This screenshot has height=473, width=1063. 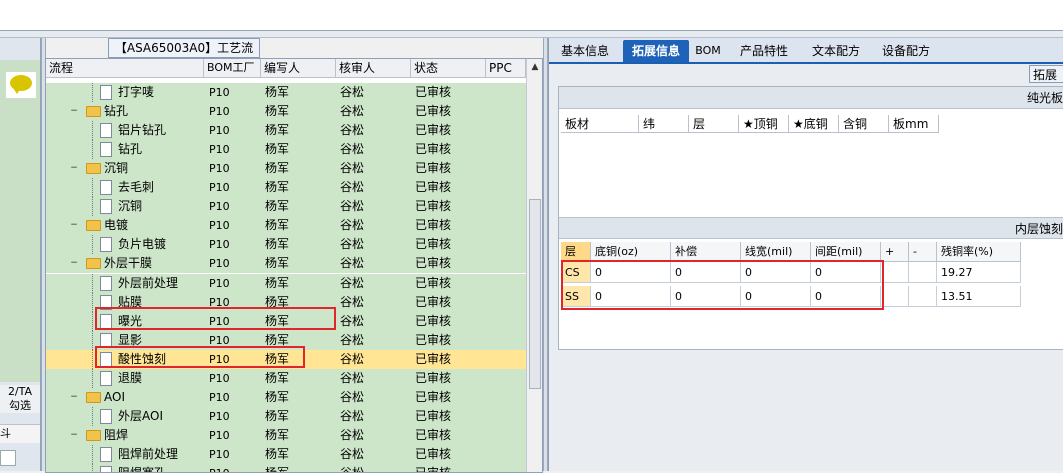 I want to click on tree-row: 去毛刺 P10 杨军 谷松 已审核, so click(x=286, y=187).